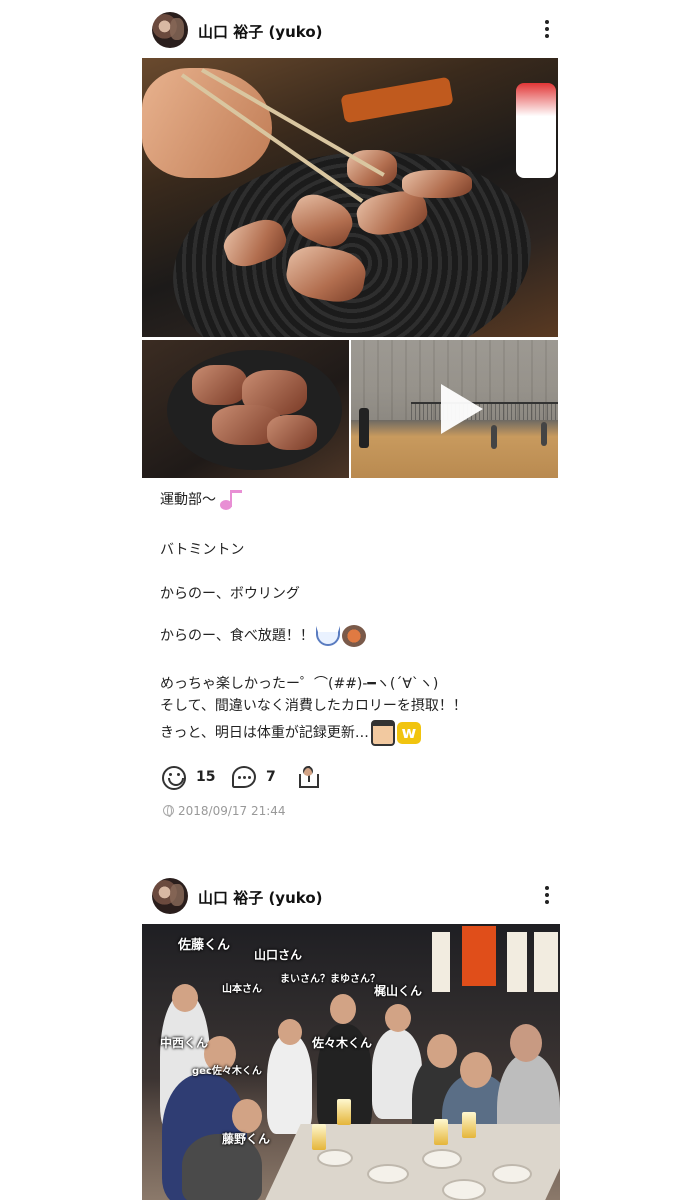 The height and width of the screenshot is (1200, 675). I want to click on caption-line: めっちゃ楽しかったー゜⌒(##)-━ヽ(´∀`ヽ), so click(299, 684).